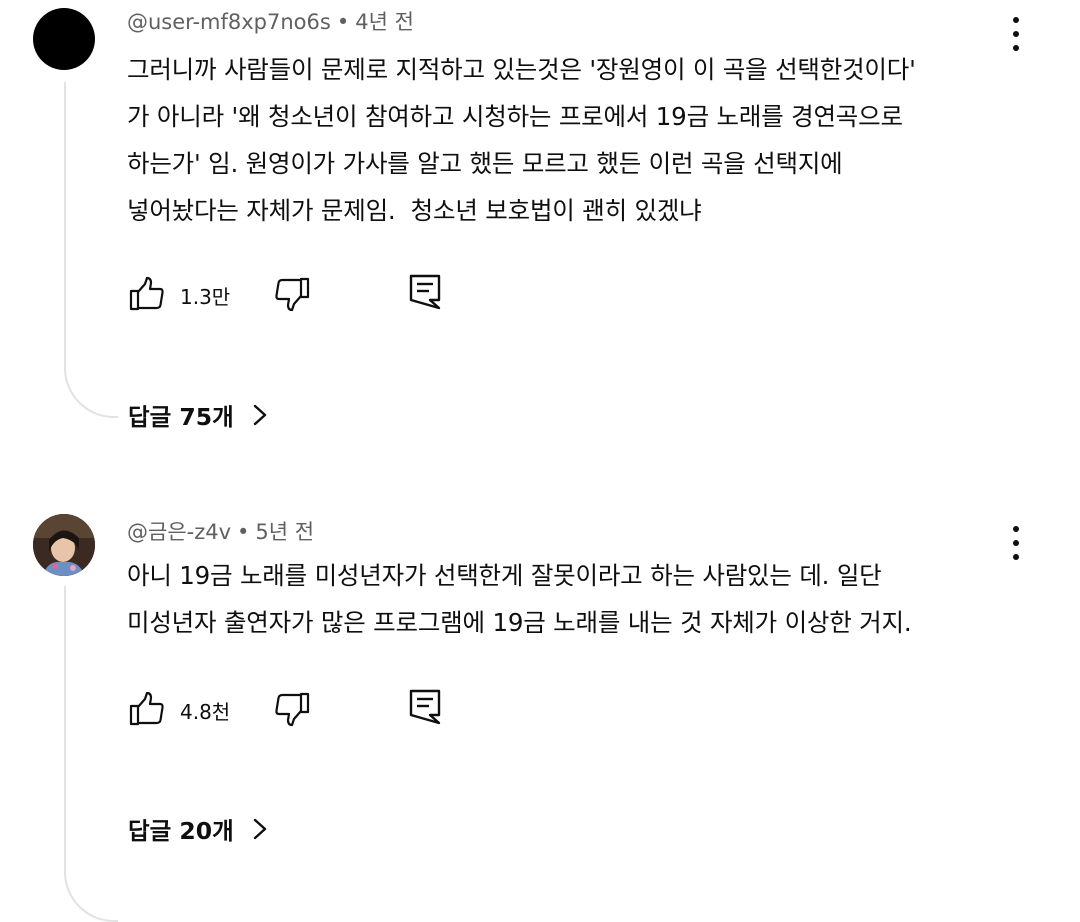 The height and width of the screenshot is (922, 1080). I want to click on view-replies-button: 답글 75개, so click(198, 415).